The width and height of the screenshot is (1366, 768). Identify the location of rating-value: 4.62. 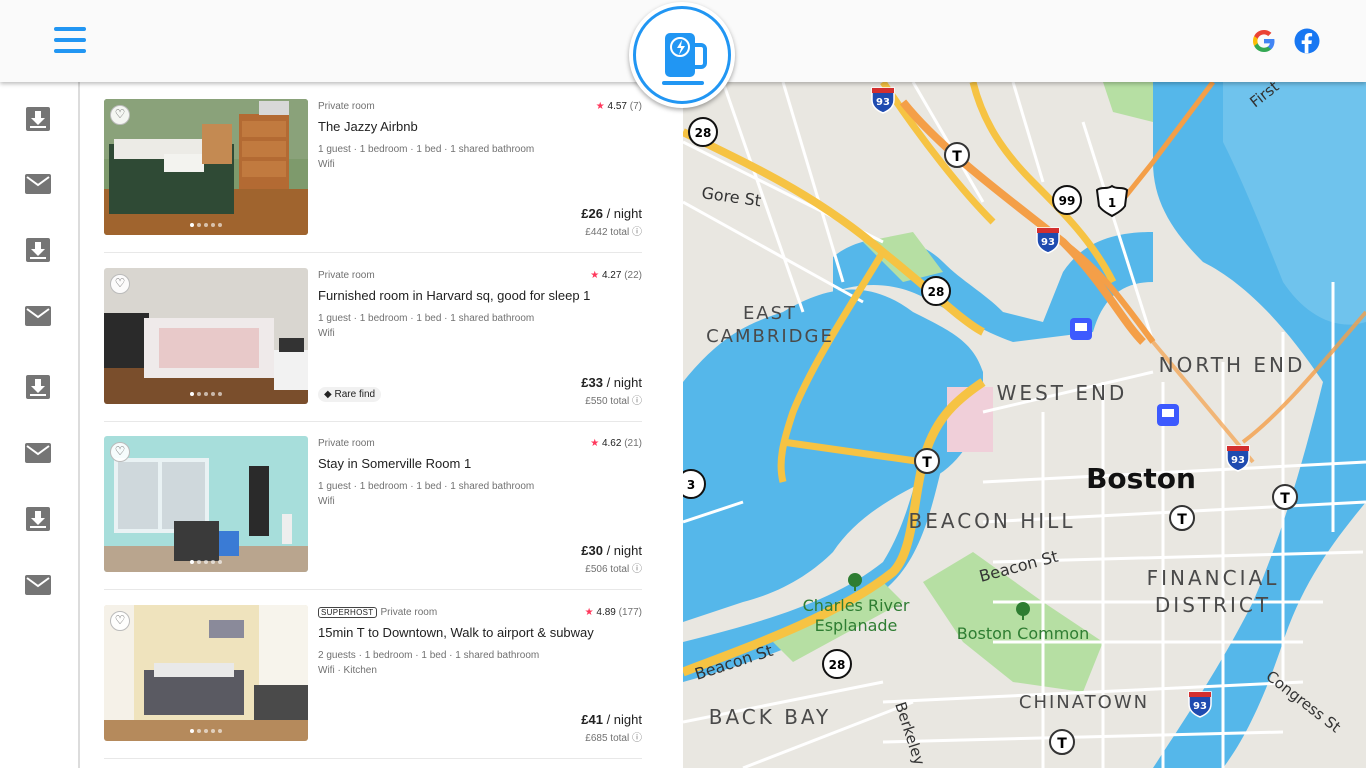
(611, 443).